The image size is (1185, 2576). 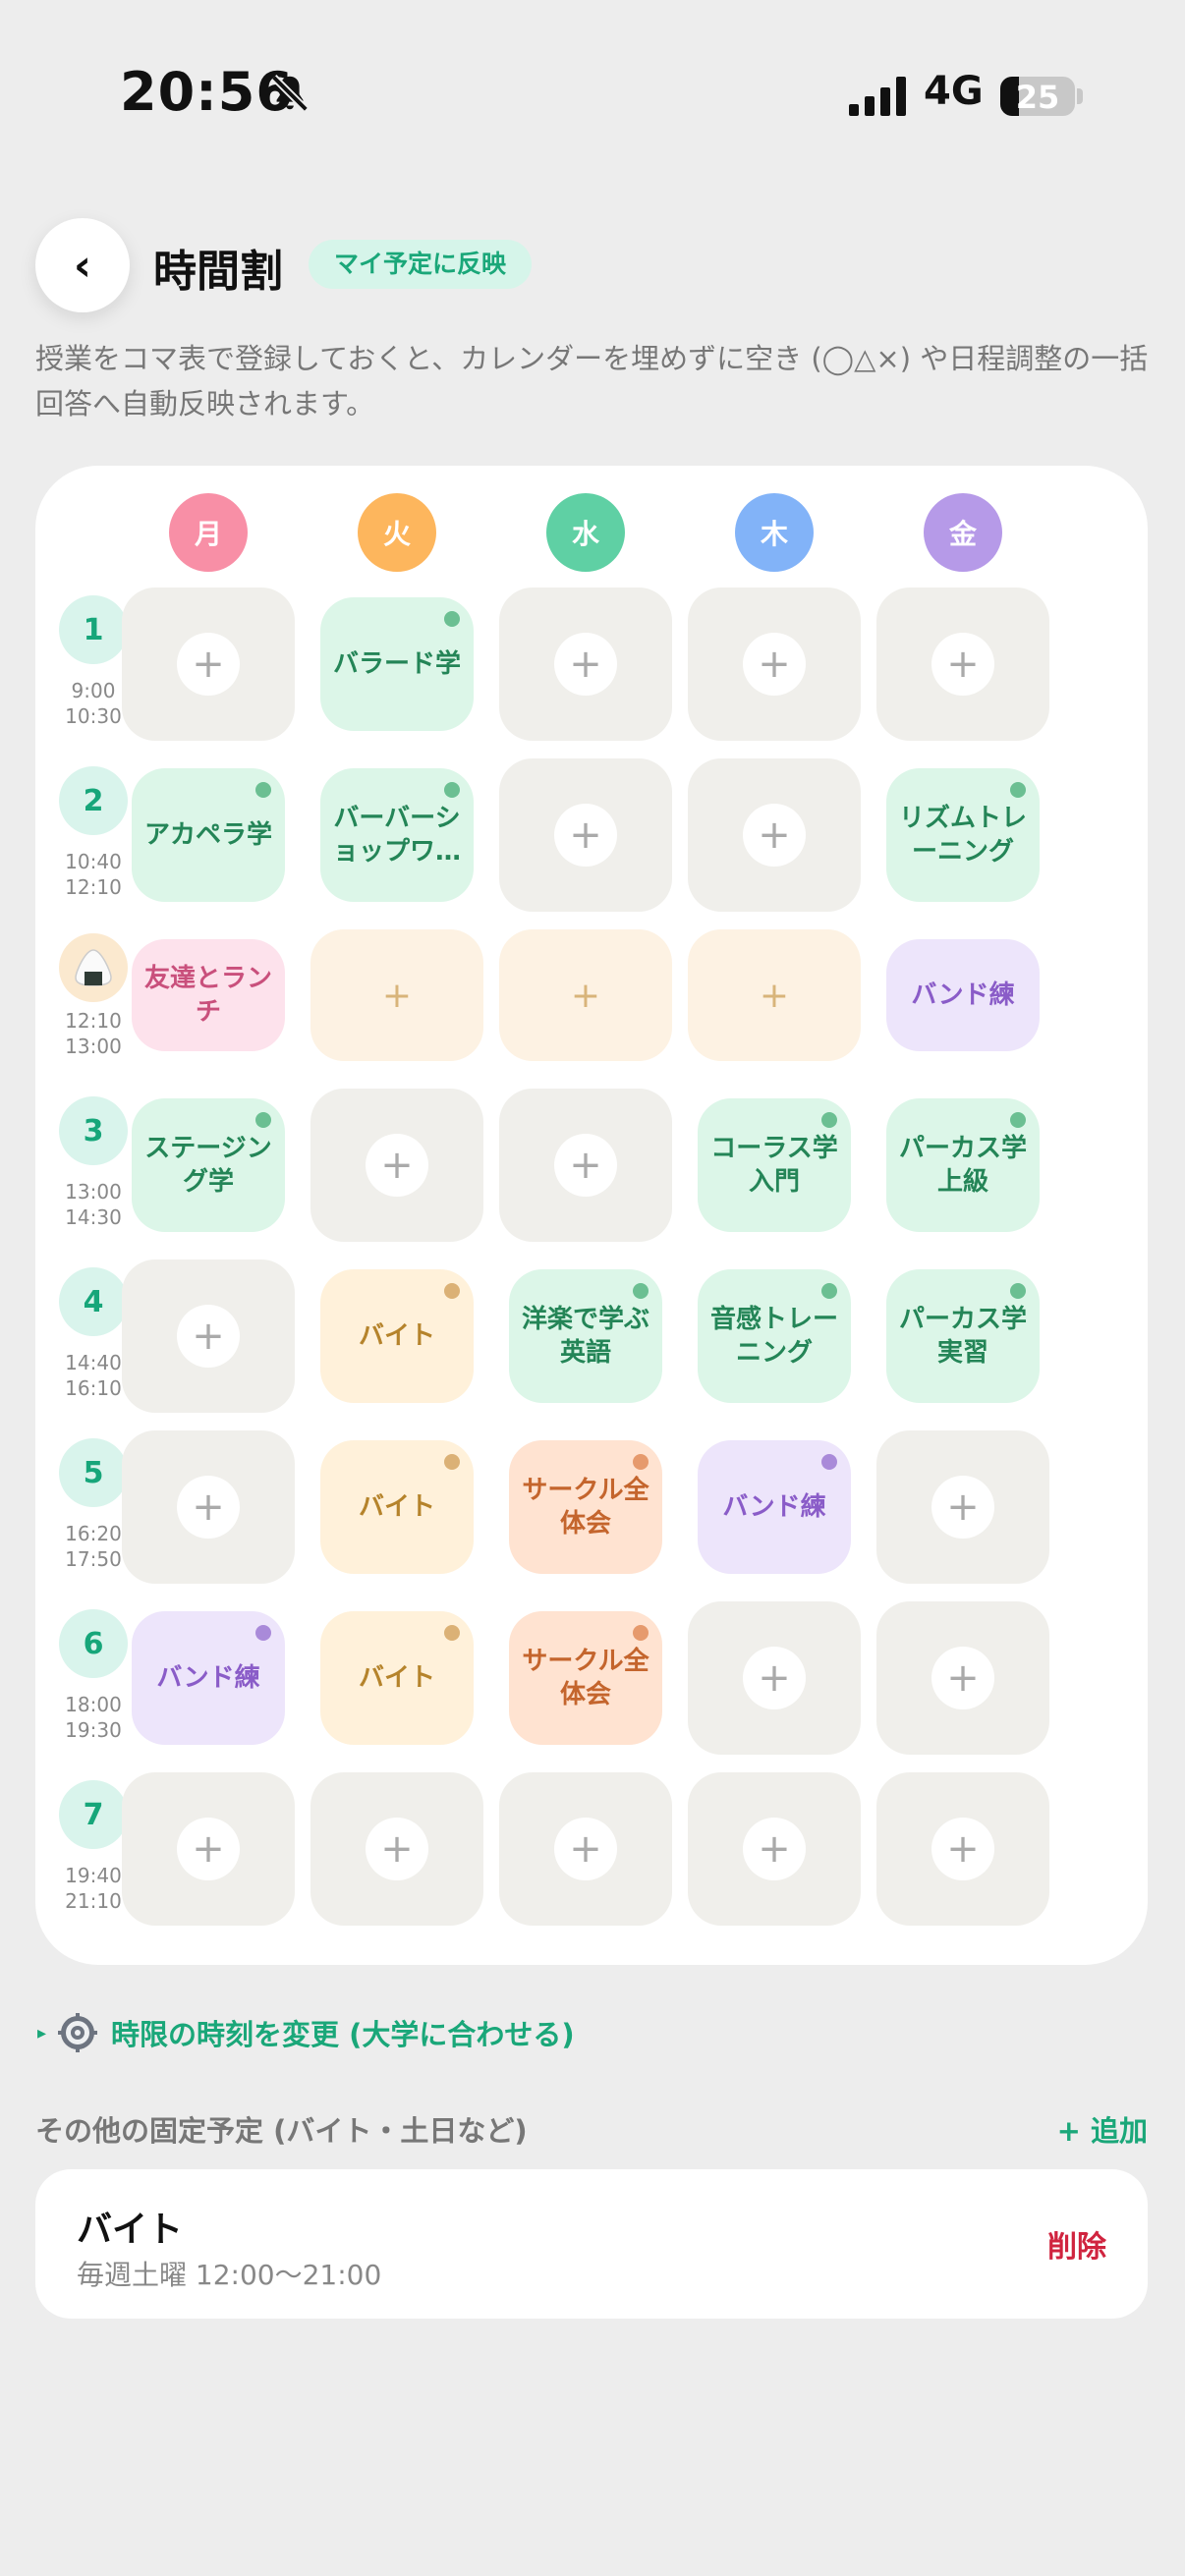 What do you see at coordinates (209, 532) in the screenshot?
I see `day-header: 月` at bounding box center [209, 532].